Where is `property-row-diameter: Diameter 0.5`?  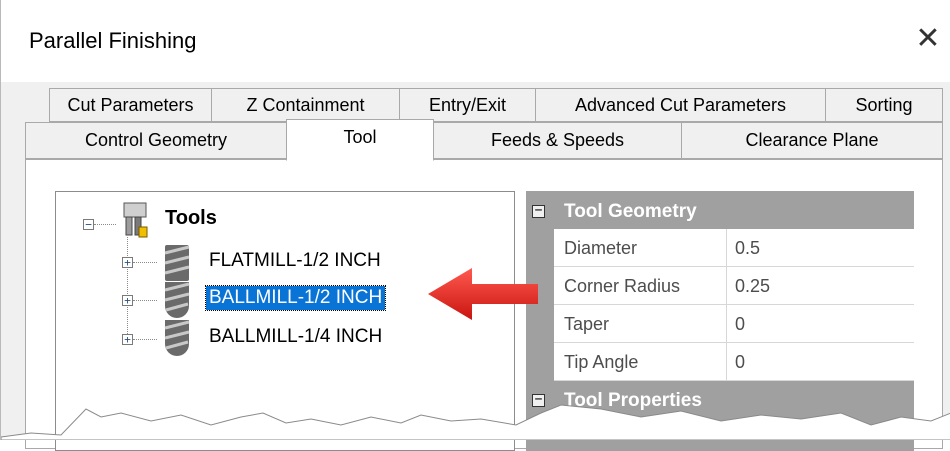
property-row-diameter: Diameter 0.5 is located at coordinates (734, 248).